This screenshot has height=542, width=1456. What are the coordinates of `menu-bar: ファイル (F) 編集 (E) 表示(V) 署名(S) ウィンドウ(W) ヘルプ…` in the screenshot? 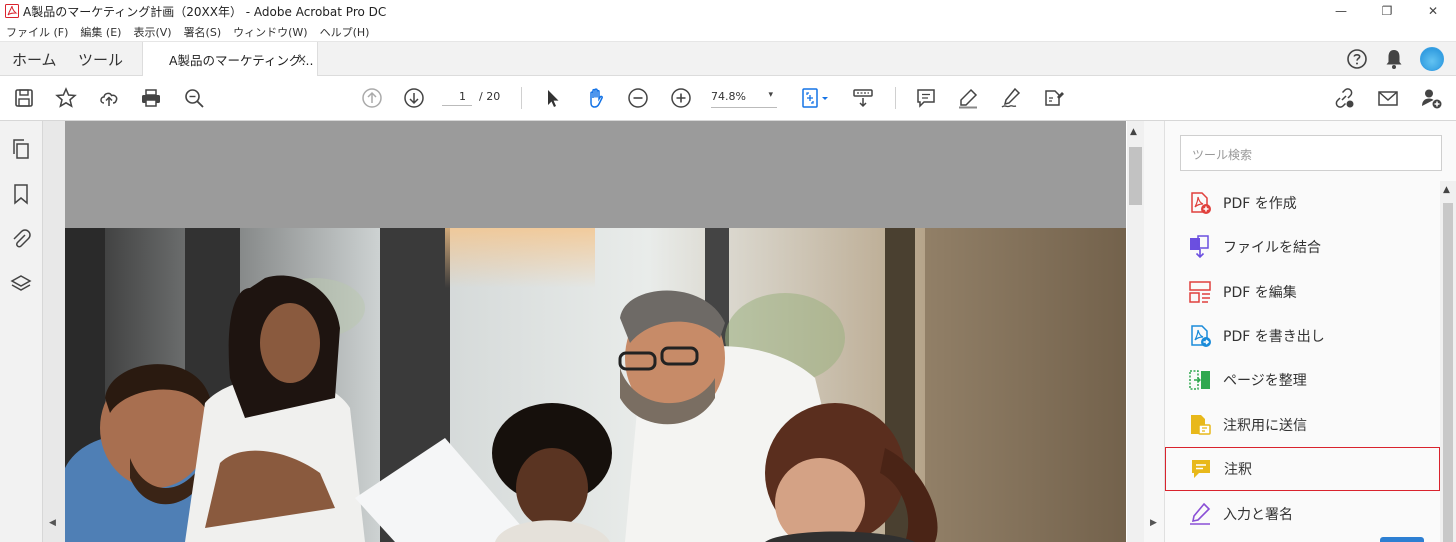 It's located at (728, 31).